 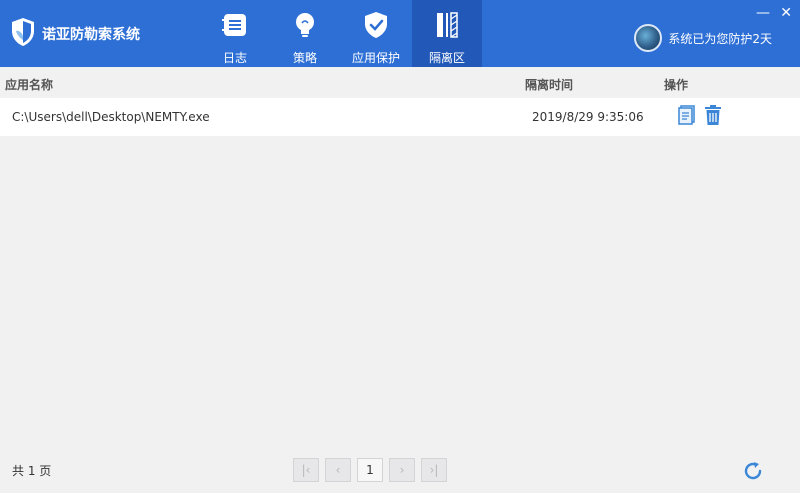 I want to click on nav-item-quarantine: 隔离区, so click(x=447, y=33).